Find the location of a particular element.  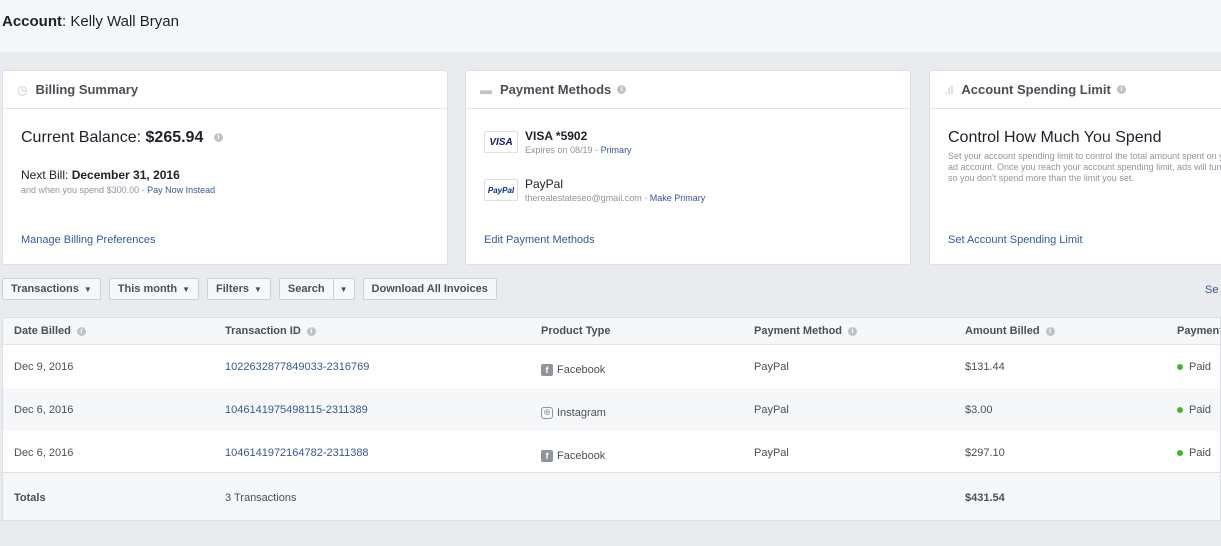

primary-link: Primary is located at coordinates (616, 150).